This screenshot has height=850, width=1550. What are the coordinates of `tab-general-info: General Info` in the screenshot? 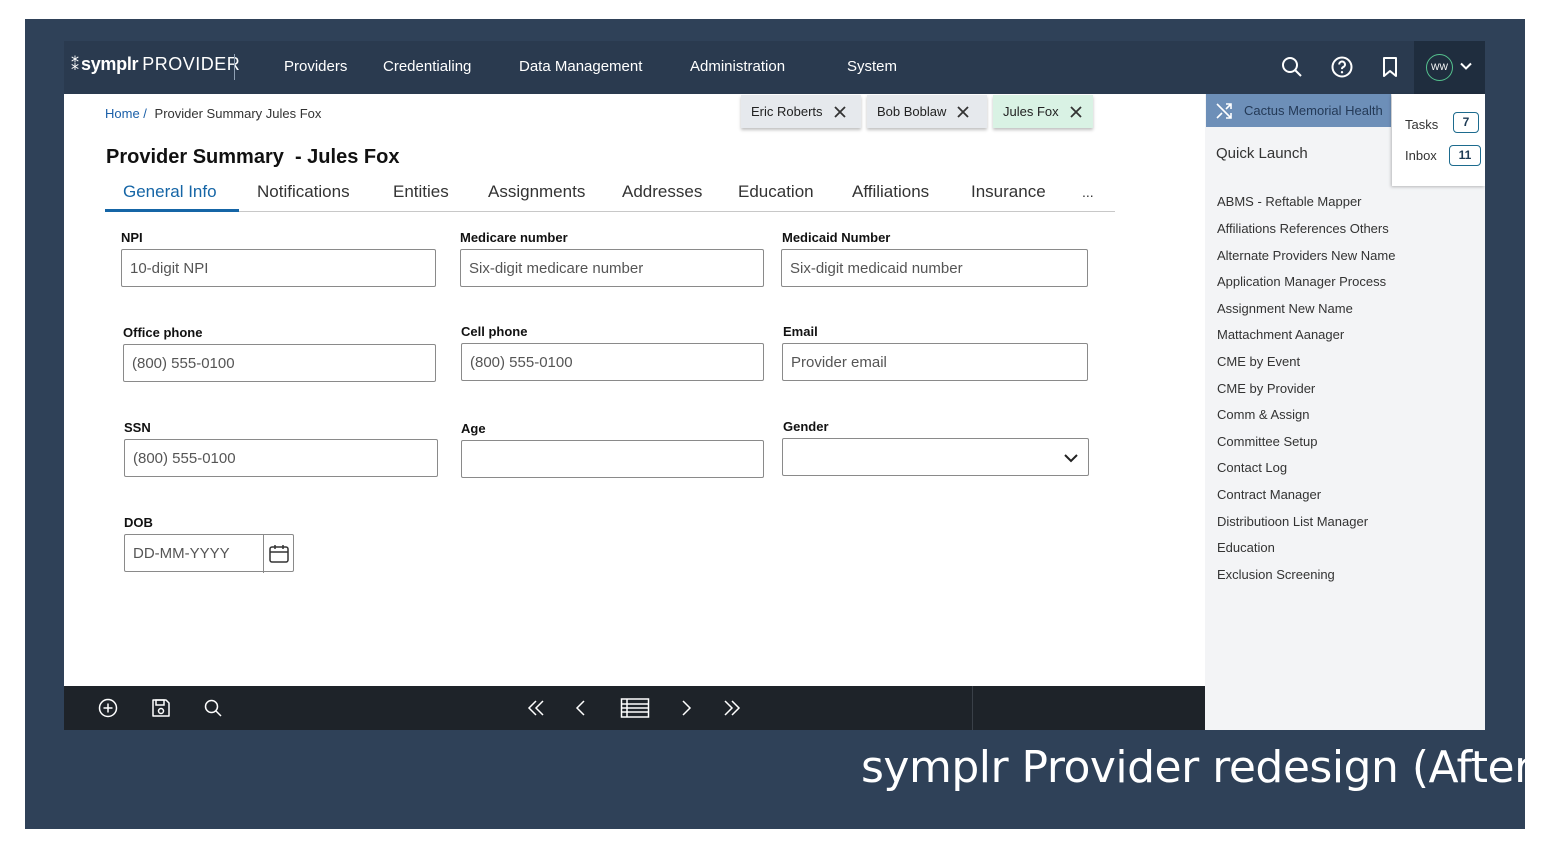 It's located at (170, 192).